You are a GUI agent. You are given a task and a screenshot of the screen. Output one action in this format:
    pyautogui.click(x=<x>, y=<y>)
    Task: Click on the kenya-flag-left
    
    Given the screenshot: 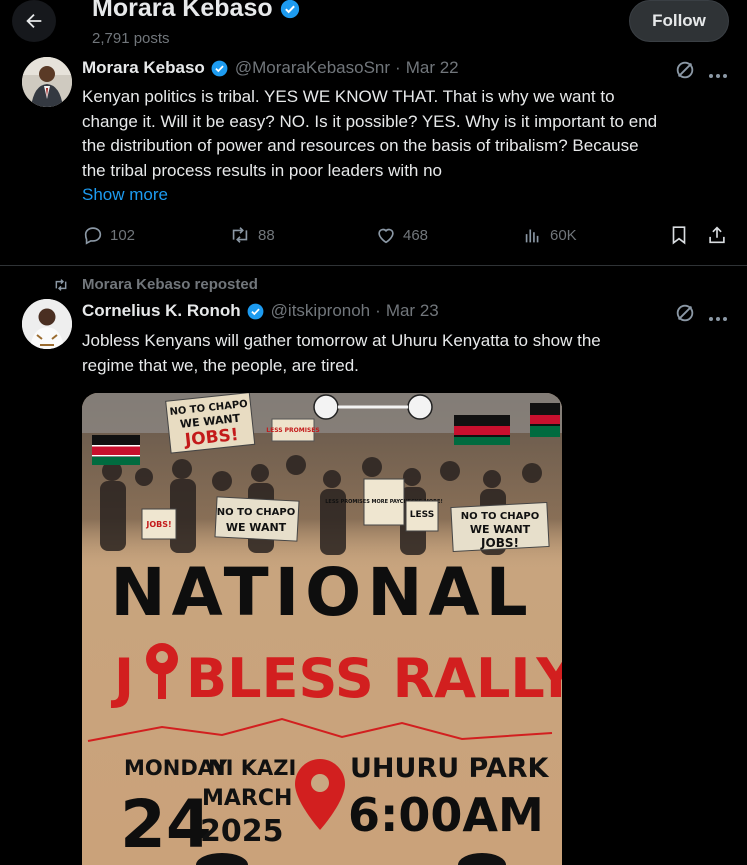 What is the action you would take?
    pyautogui.click(x=116, y=450)
    